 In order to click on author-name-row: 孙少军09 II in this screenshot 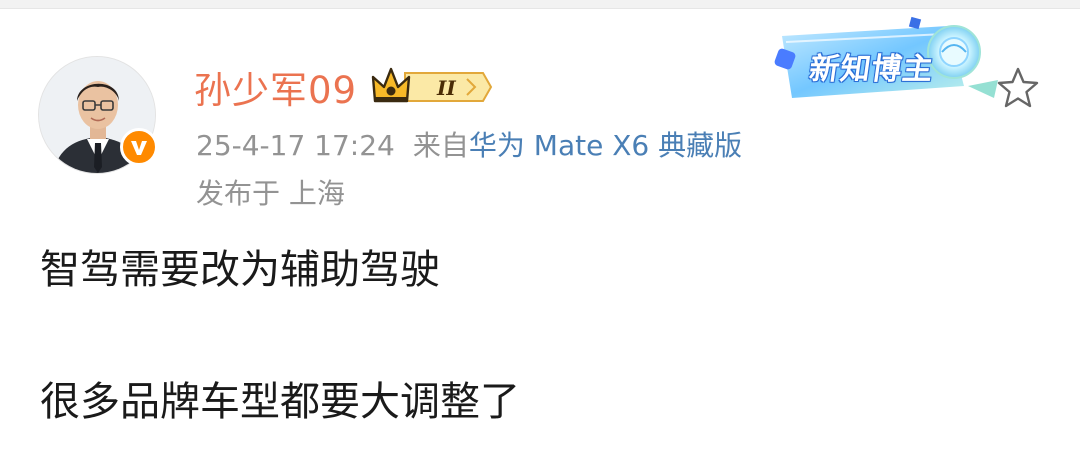, I will do `click(343, 87)`.